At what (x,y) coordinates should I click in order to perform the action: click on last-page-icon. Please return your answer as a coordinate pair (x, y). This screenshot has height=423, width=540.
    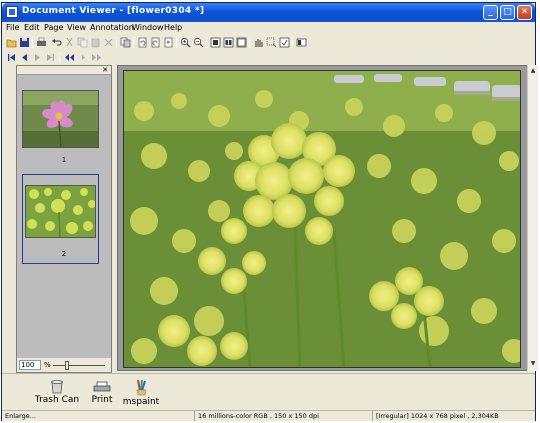
    Looking at the image, I should click on (50, 57).